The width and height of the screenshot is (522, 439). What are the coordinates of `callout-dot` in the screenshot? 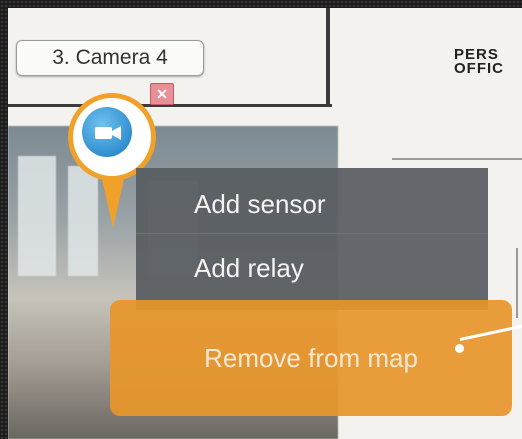 It's located at (459, 348).